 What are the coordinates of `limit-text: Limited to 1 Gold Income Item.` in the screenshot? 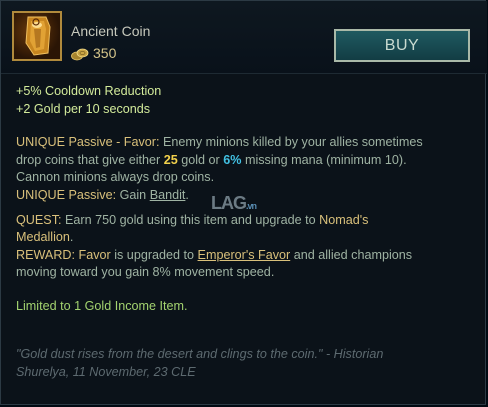 It's located at (102, 305).